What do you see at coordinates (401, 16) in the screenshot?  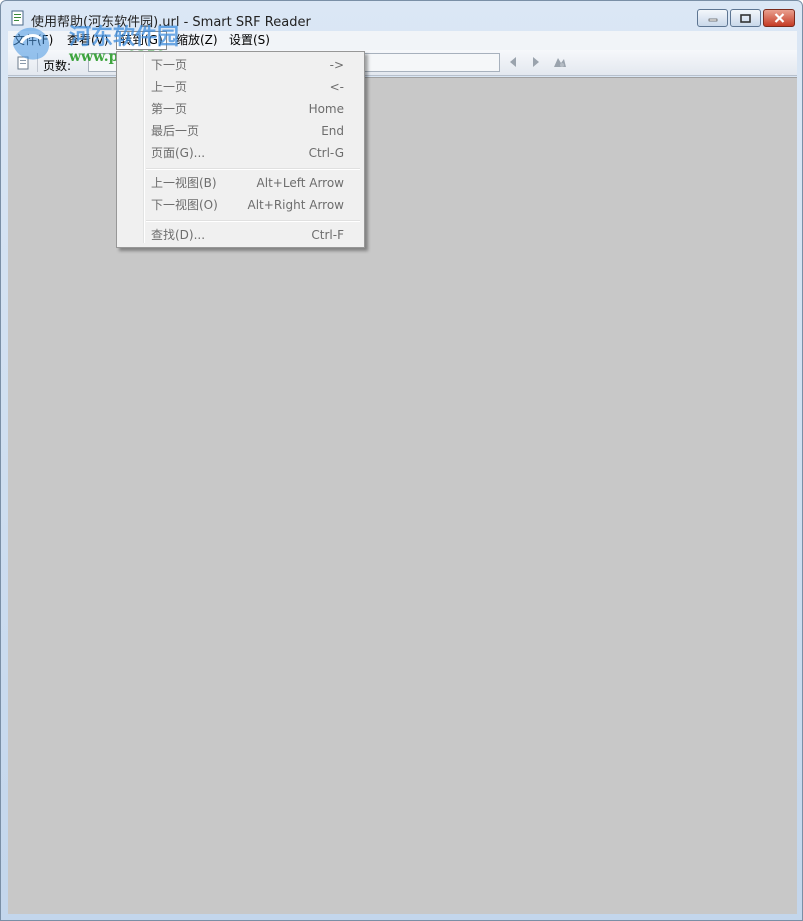 I see `title-bar: 使用帮助(河东软件园).url - Smart SRF Reader` at bounding box center [401, 16].